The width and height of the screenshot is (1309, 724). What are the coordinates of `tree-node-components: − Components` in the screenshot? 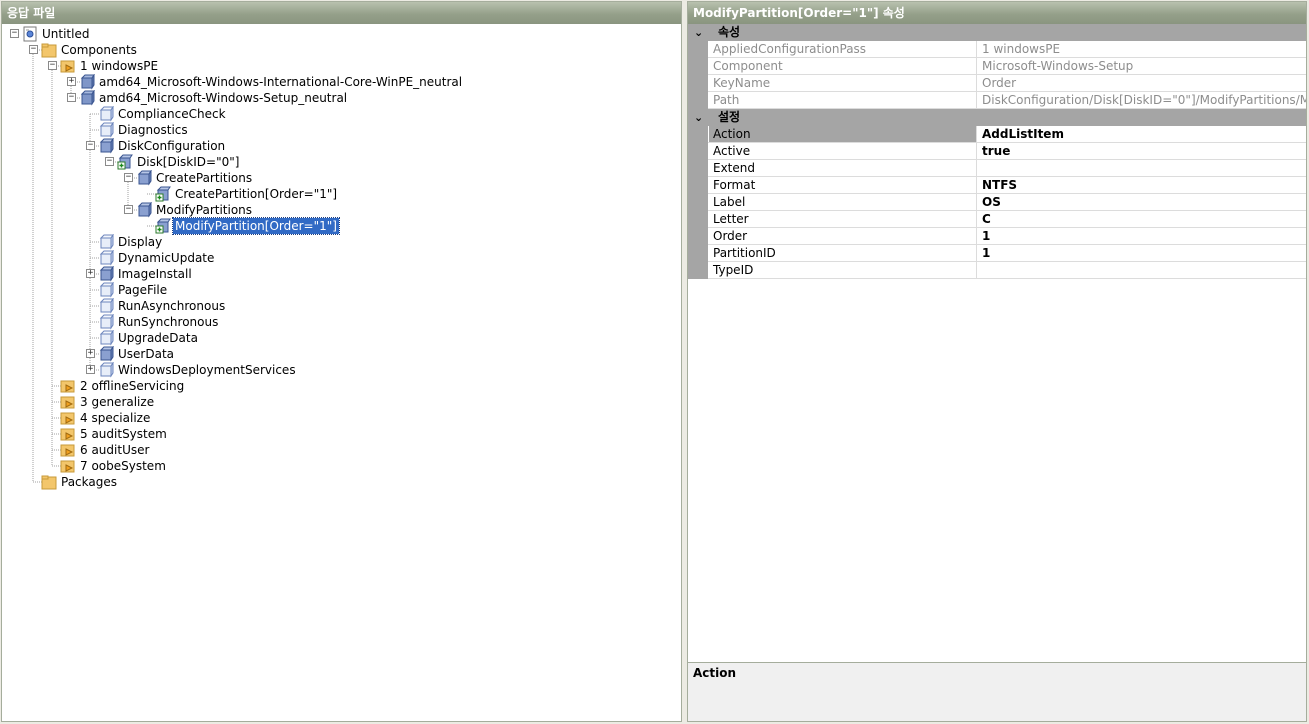 It's located at (341, 50).